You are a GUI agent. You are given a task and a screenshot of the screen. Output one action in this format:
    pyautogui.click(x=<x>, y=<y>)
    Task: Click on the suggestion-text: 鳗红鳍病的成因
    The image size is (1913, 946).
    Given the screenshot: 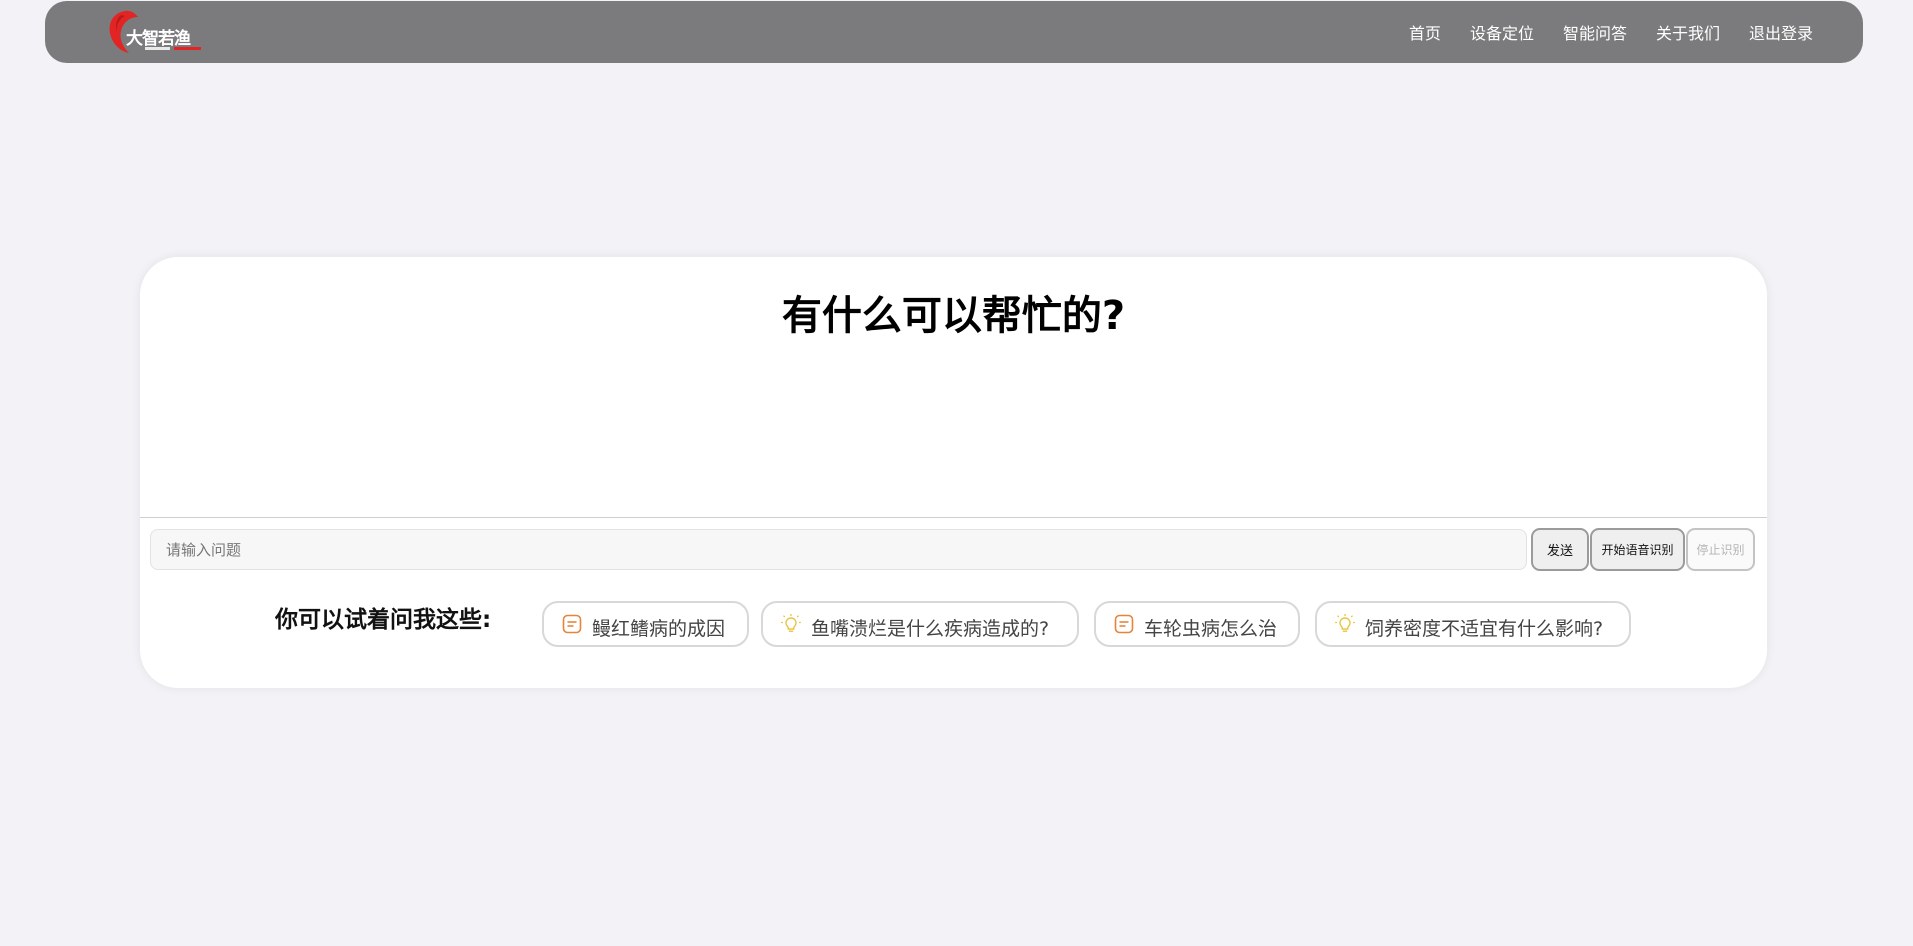 What is the action you would take?
    pyautogui.click(x=659, y=629)
    